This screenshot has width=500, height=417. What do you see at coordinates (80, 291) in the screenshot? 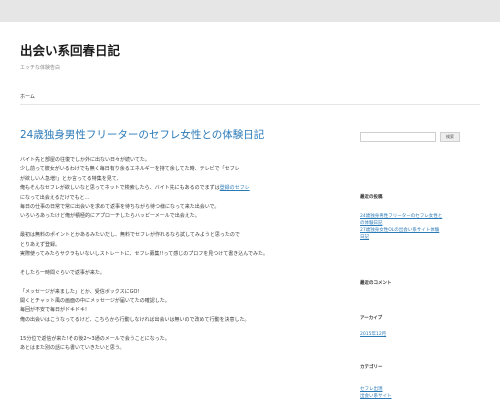
I see `post-text: 「メッセージが来ました」とか、受信ボックスにGO!` at bounding box center [80, 291].